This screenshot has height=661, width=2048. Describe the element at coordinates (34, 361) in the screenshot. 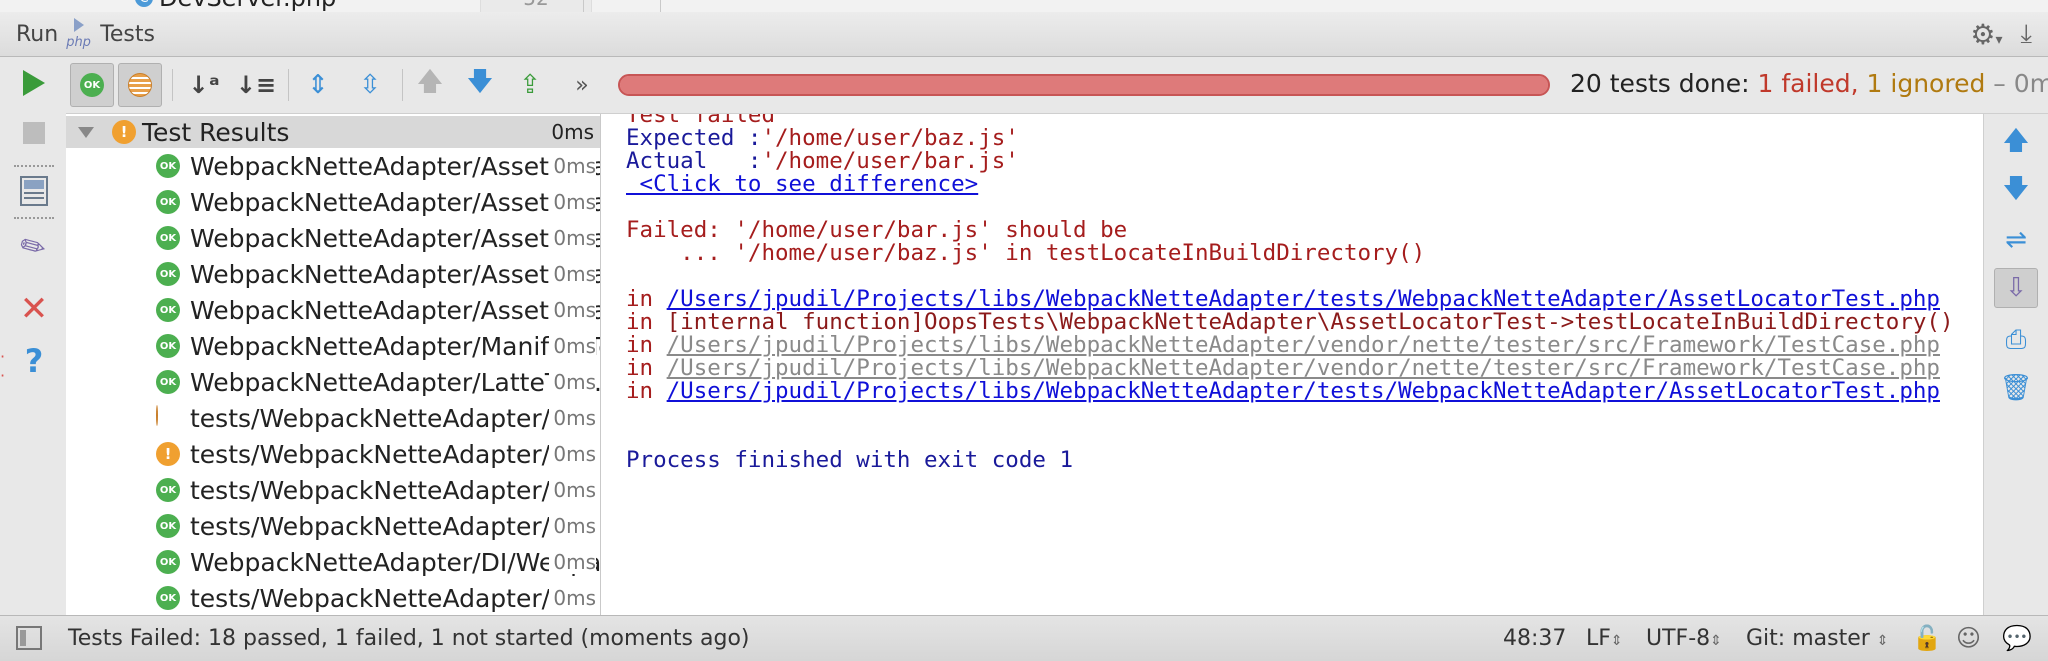

I see `help-button: ?` at that location.